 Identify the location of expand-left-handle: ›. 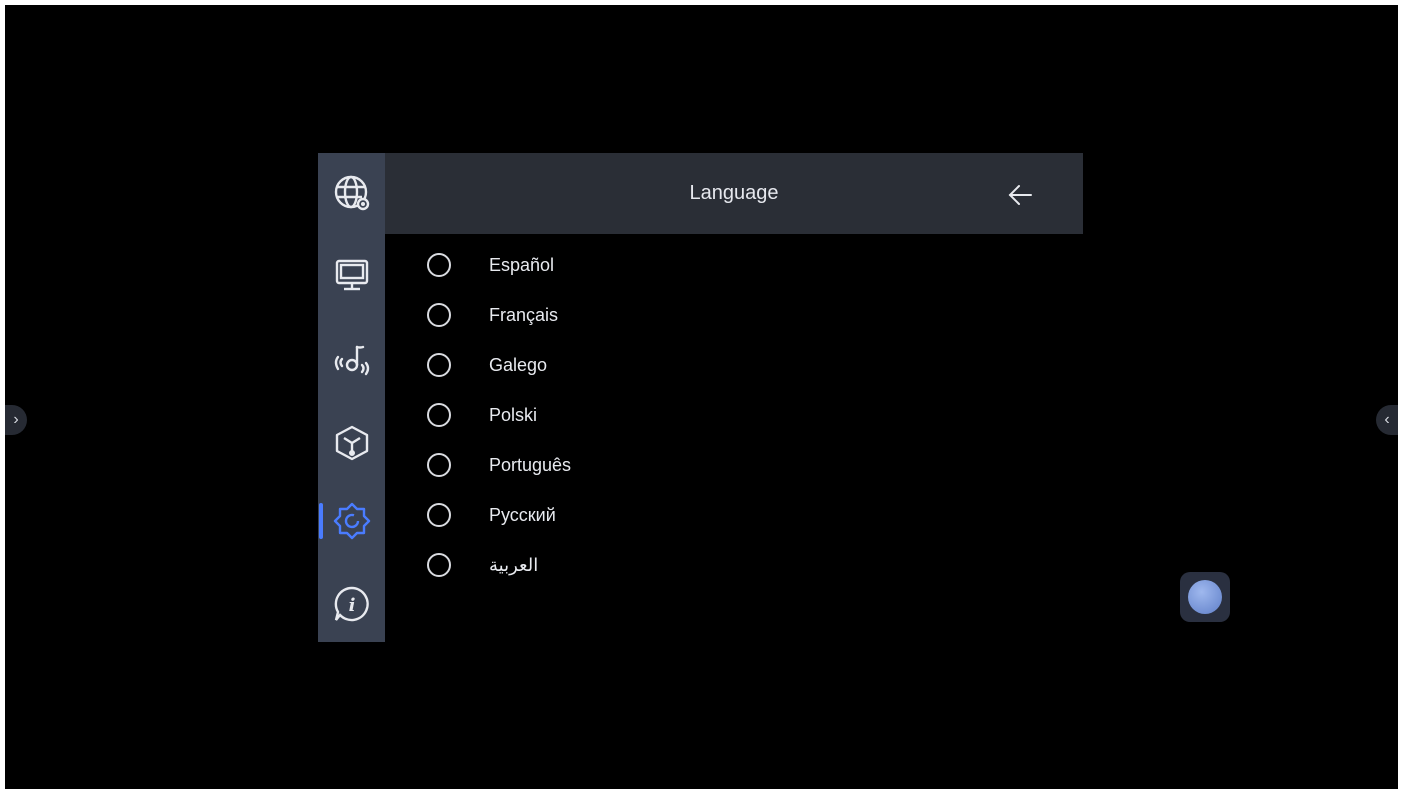
(16, 420).